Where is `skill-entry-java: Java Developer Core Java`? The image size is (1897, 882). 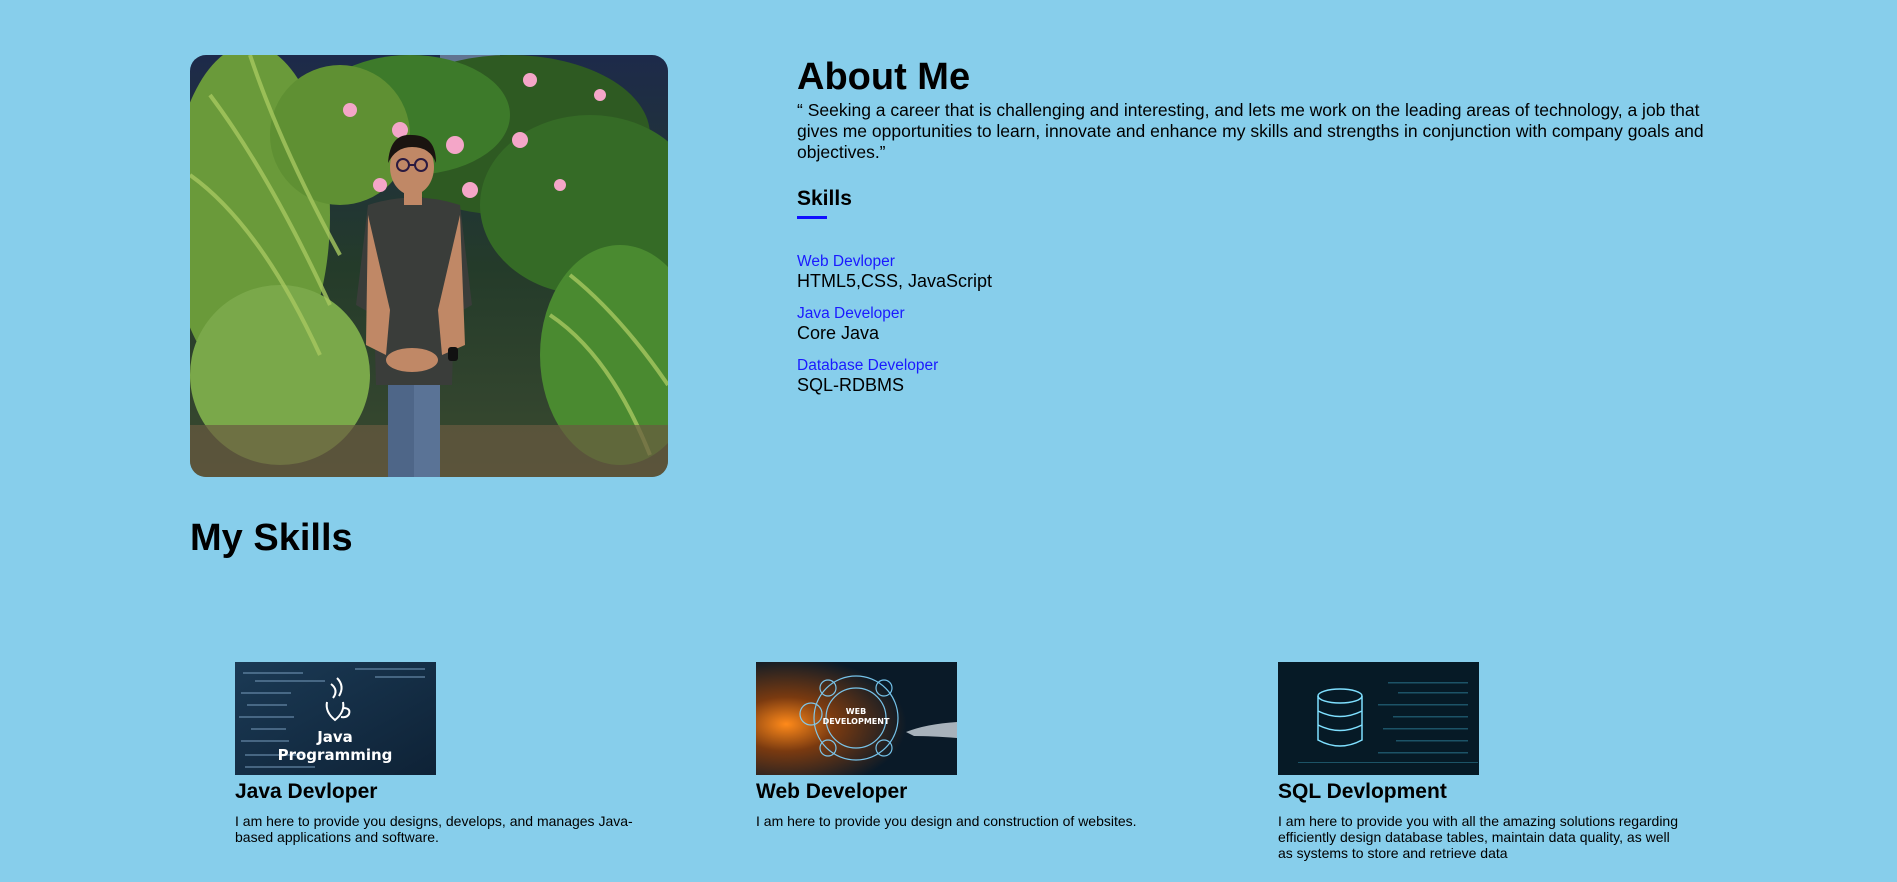 skill-entry-java: Java Developer Core Java is located at coordinates (1247, 324).